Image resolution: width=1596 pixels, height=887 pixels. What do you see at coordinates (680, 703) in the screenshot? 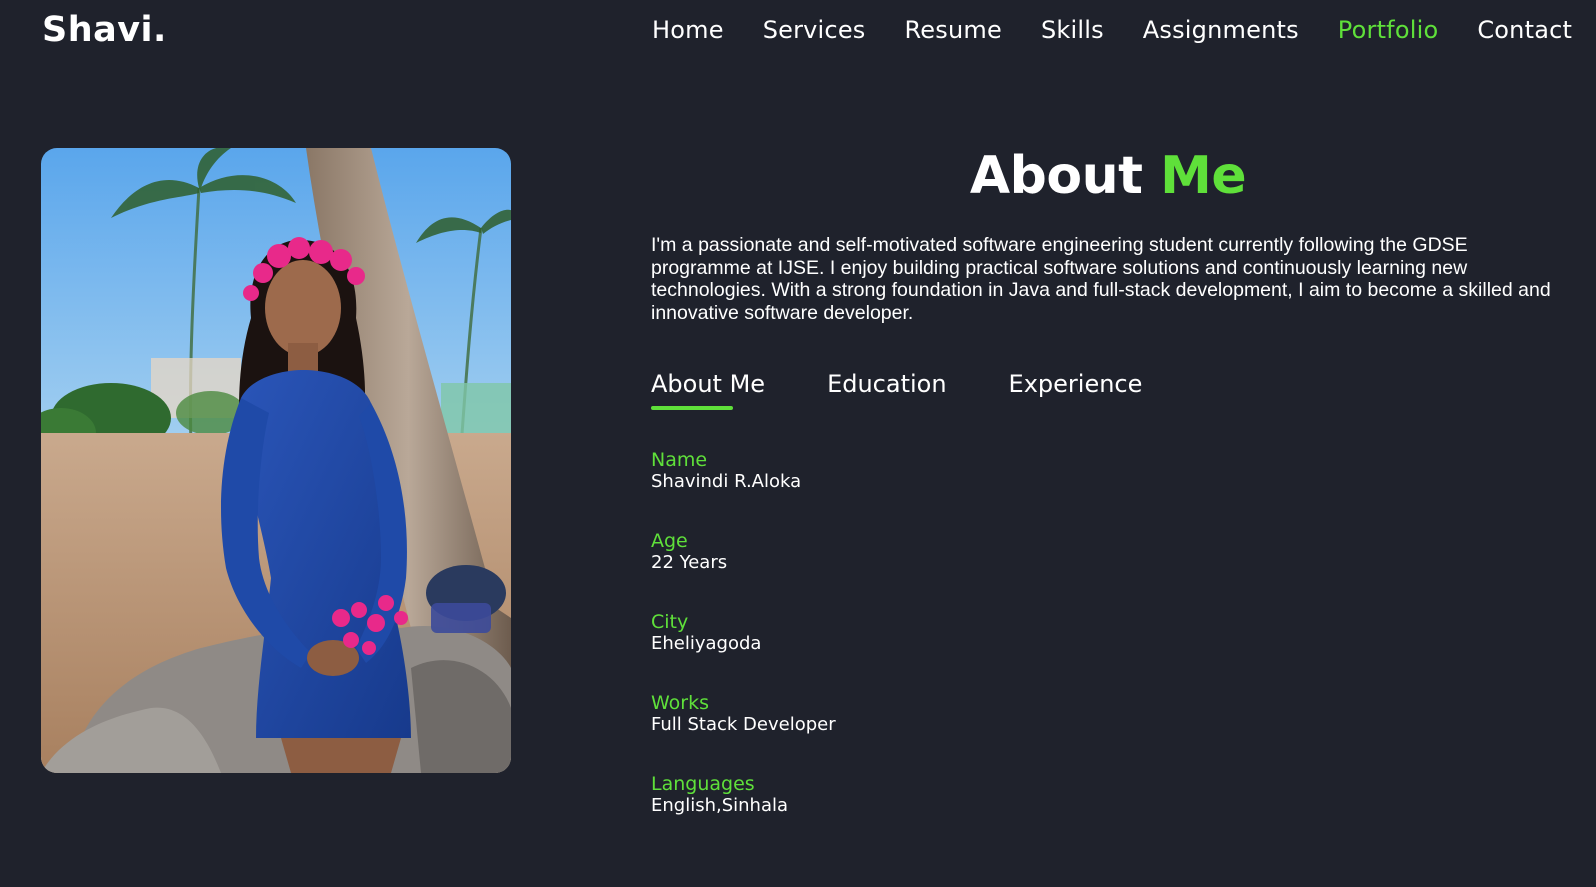
I see `info-label: Works` at bounding box center [680, 703].